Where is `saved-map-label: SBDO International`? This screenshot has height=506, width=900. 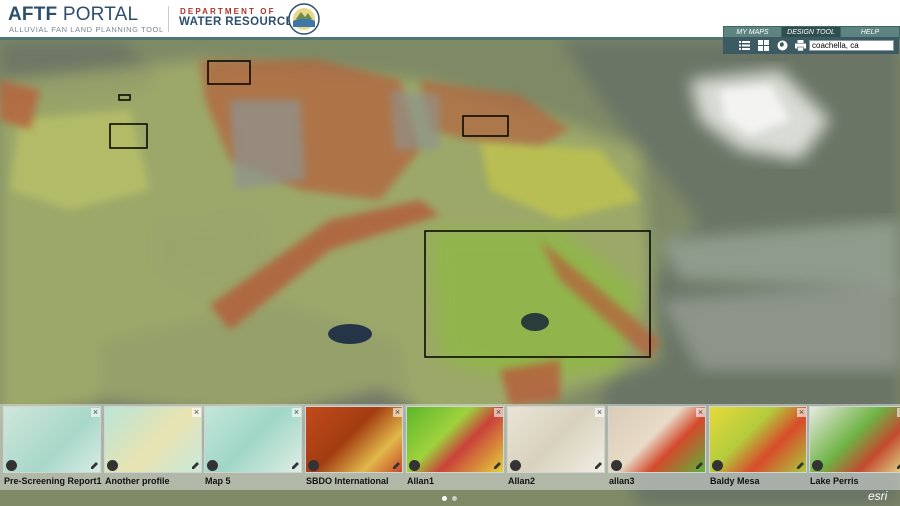 saved-map-label: SBDO International is located at coordinates (347, 481).